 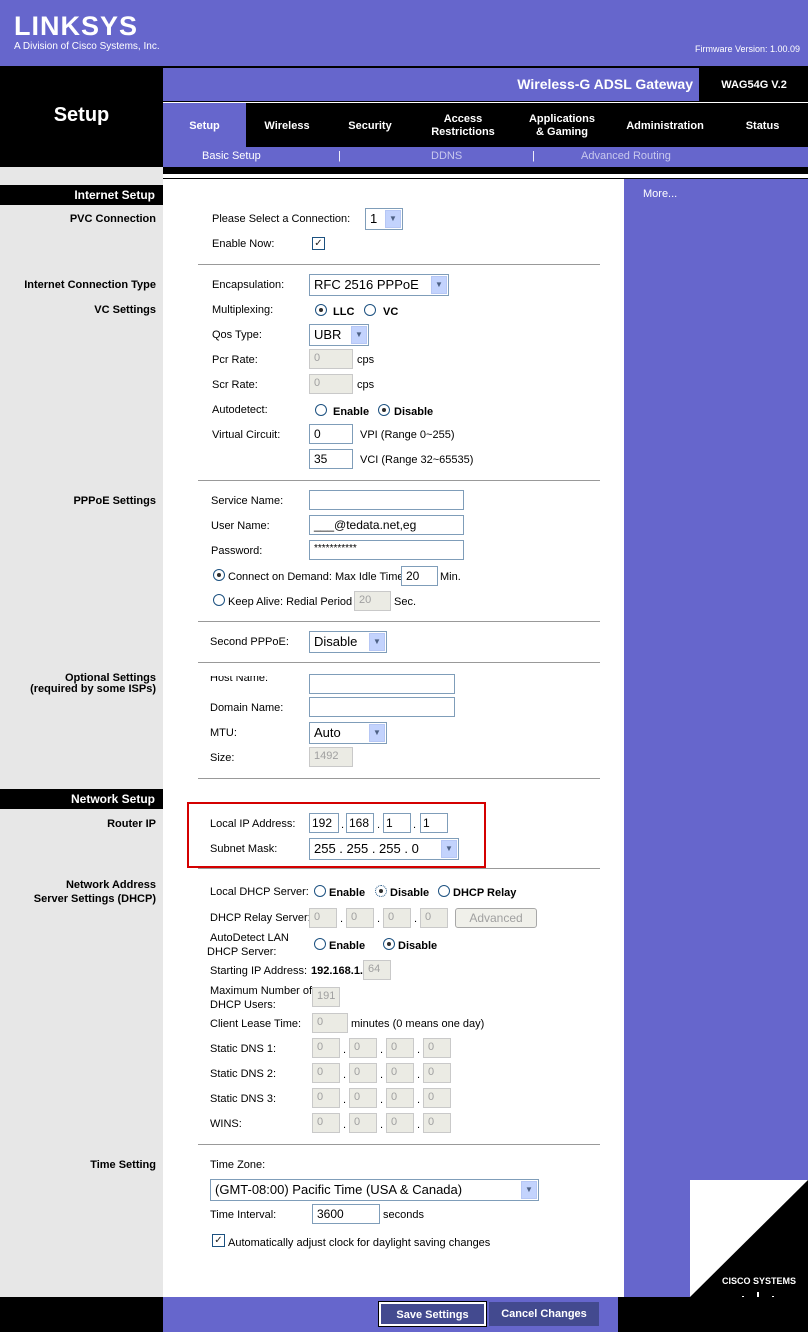 I want to click on subnav-ddns: DDNS, so click(x=446, y=156).